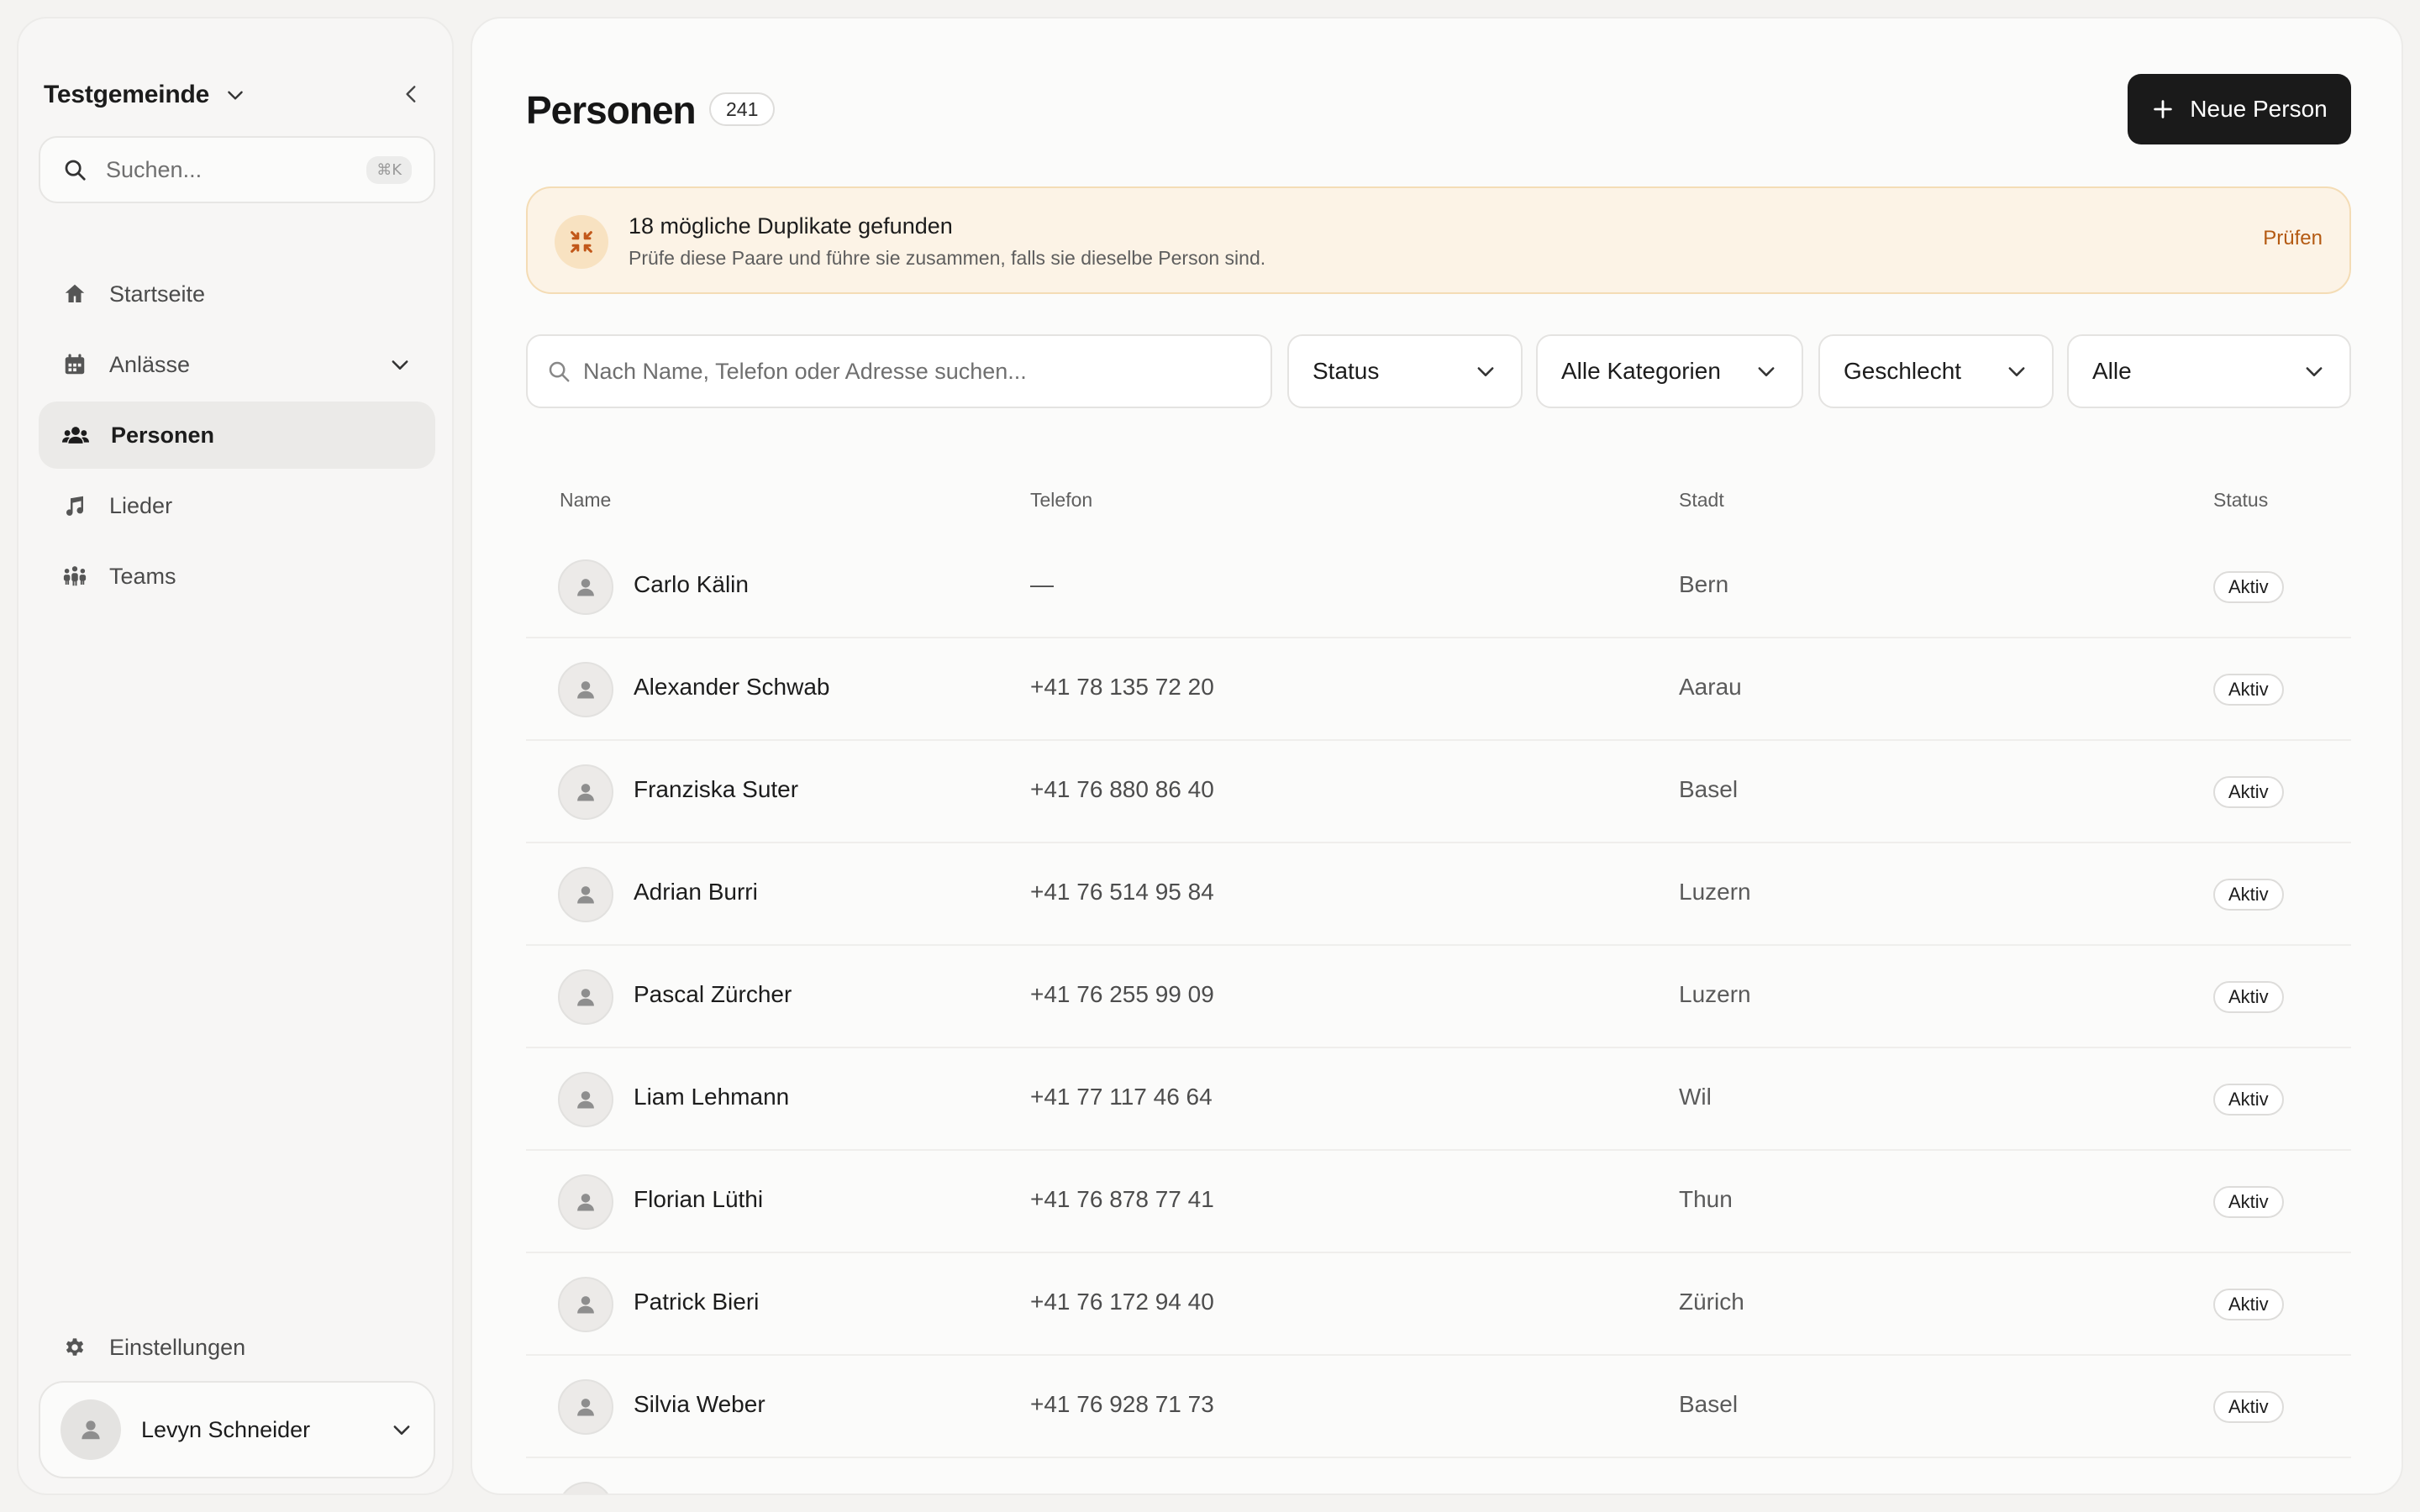  I want to click on sidebar-item-personen: Personen, so click(237, 435).